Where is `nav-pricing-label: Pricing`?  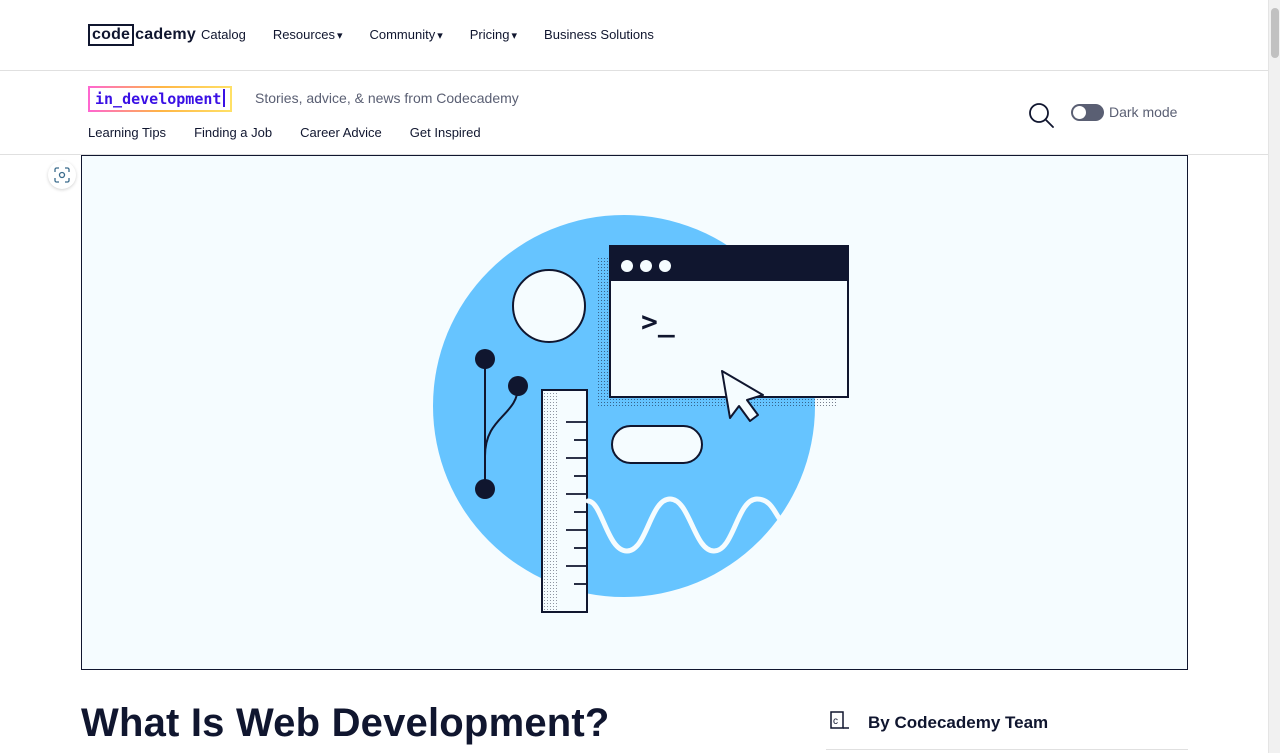
nav-pricing-label: Pricing is located at coordinates (489, 34).